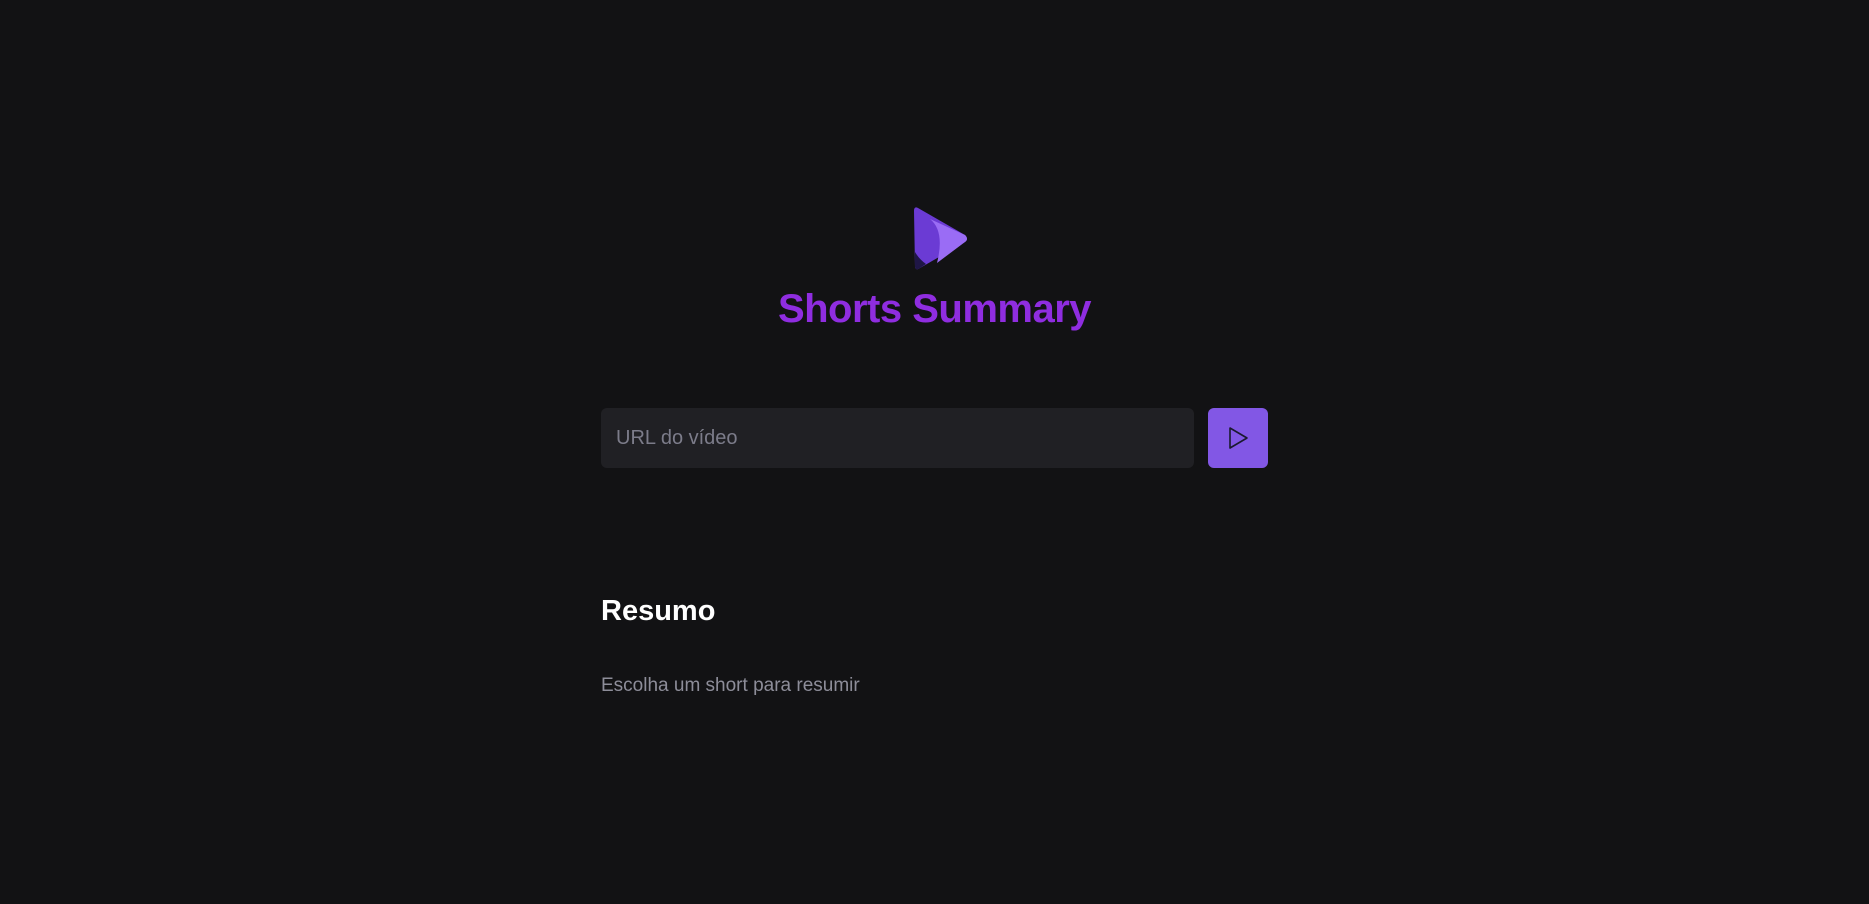 The width and height of the screenshot is (1869, 904). I want to click on app-title: Shorts Summary, so click(934, 309).